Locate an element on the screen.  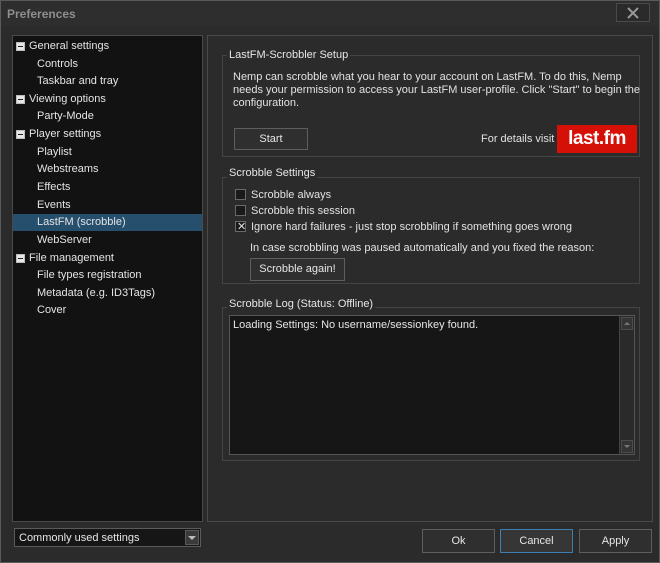
settings-filter-select: Commonly used settings is located at coordinates (107, 537).